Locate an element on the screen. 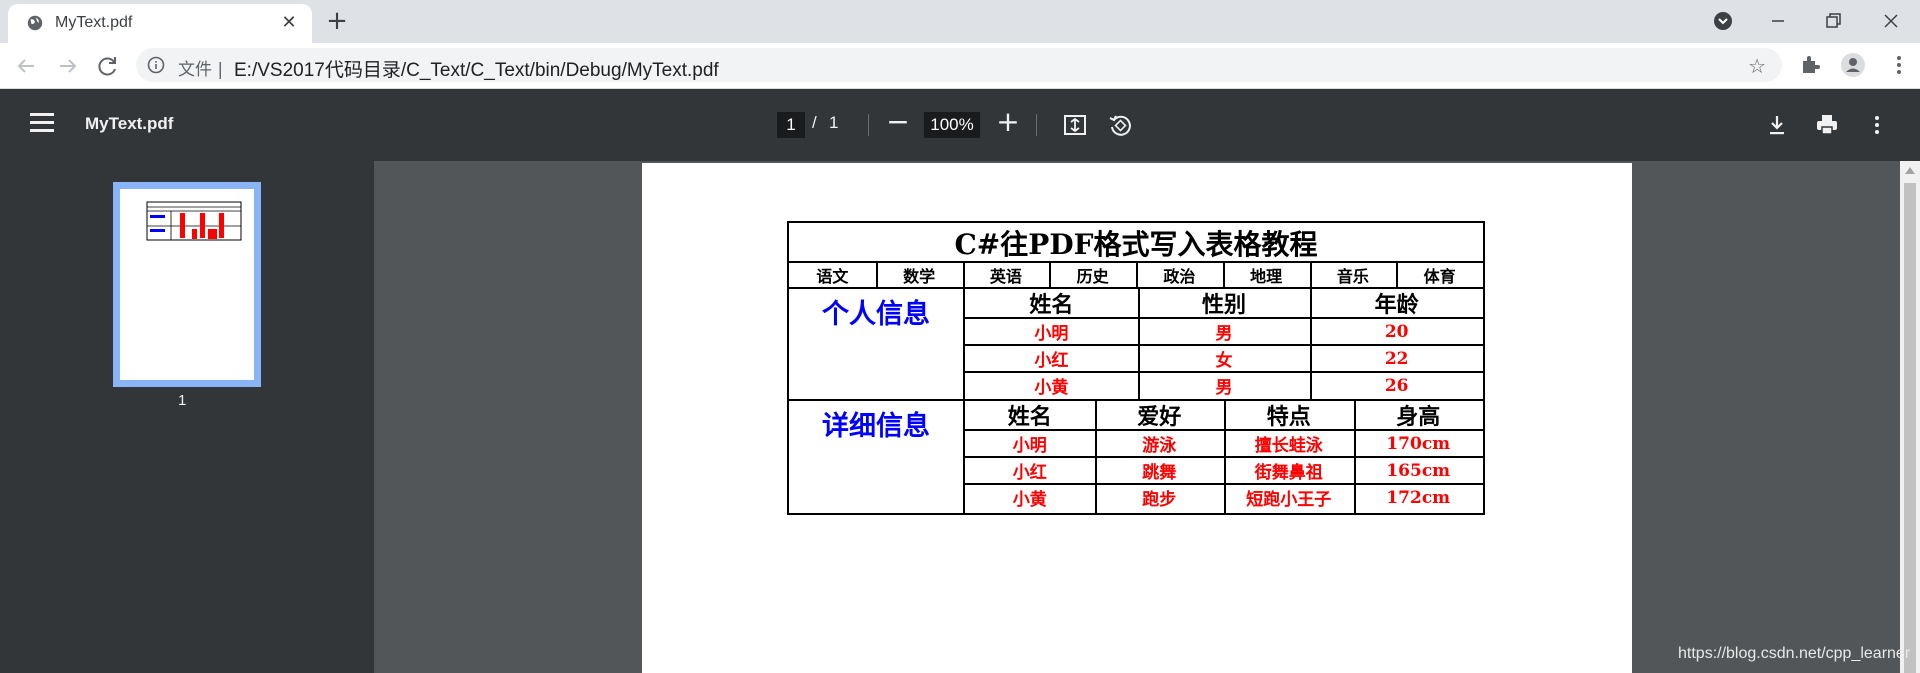 Image resolution: width=1920 pixels, height=673 pixels. minimize-icon is located at coordinates (1778, 21).